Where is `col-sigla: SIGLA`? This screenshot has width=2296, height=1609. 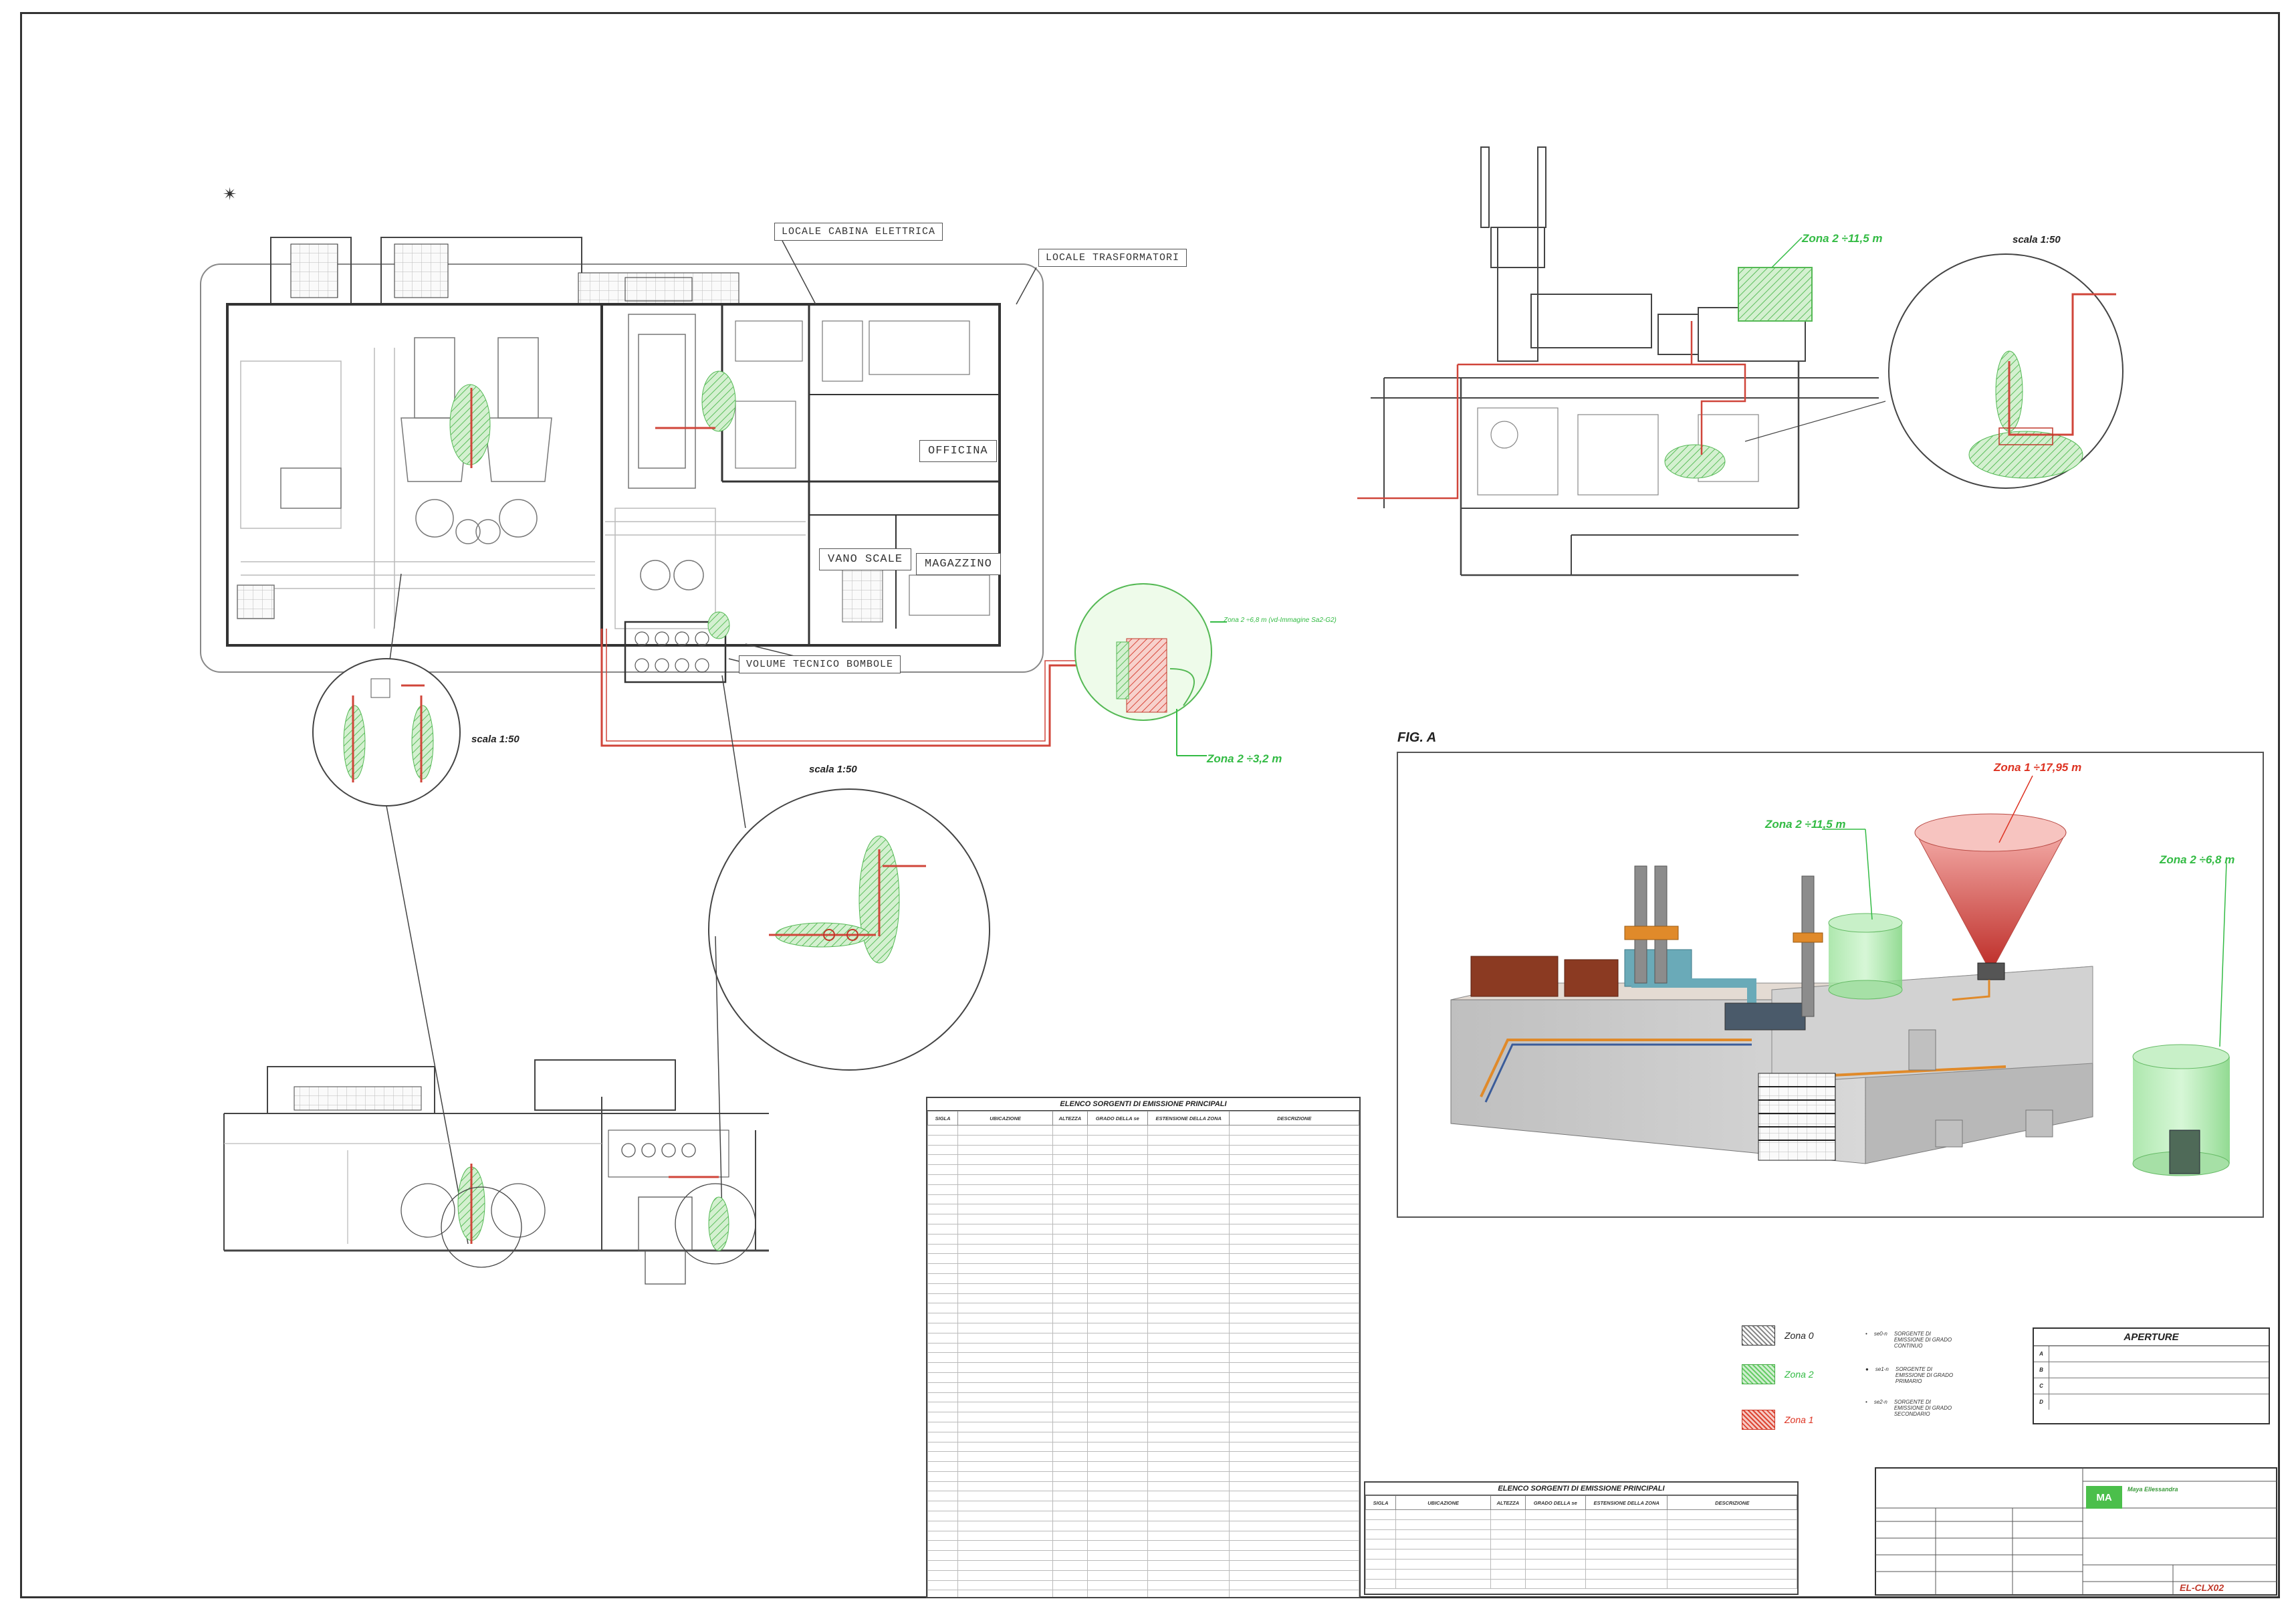
col-sigla: SIGLA is located at coordinates (1381, 1502).